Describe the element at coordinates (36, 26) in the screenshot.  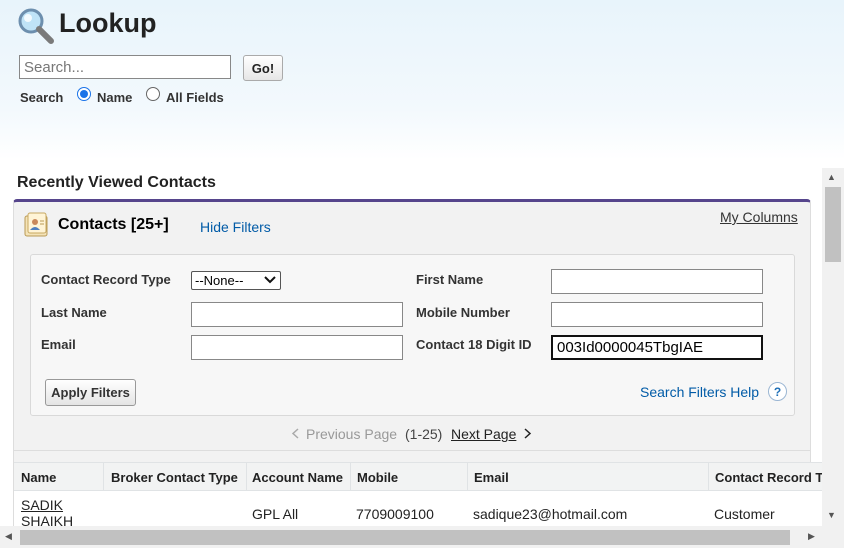
I see `magnifier-icon` at that location.